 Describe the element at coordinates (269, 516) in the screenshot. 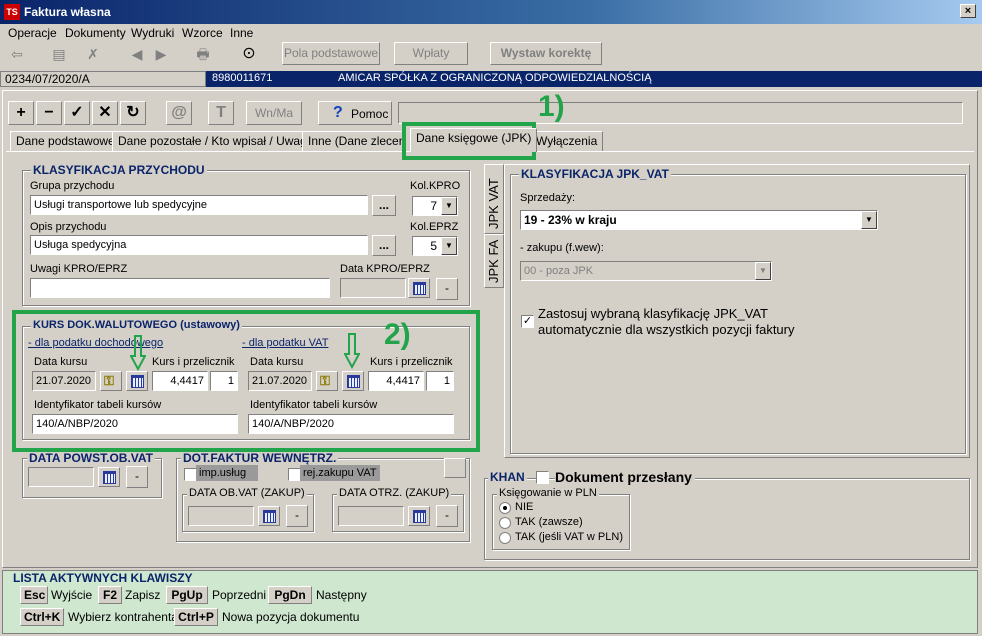

I see `vat-obligation-purchase-calendar` at that location.